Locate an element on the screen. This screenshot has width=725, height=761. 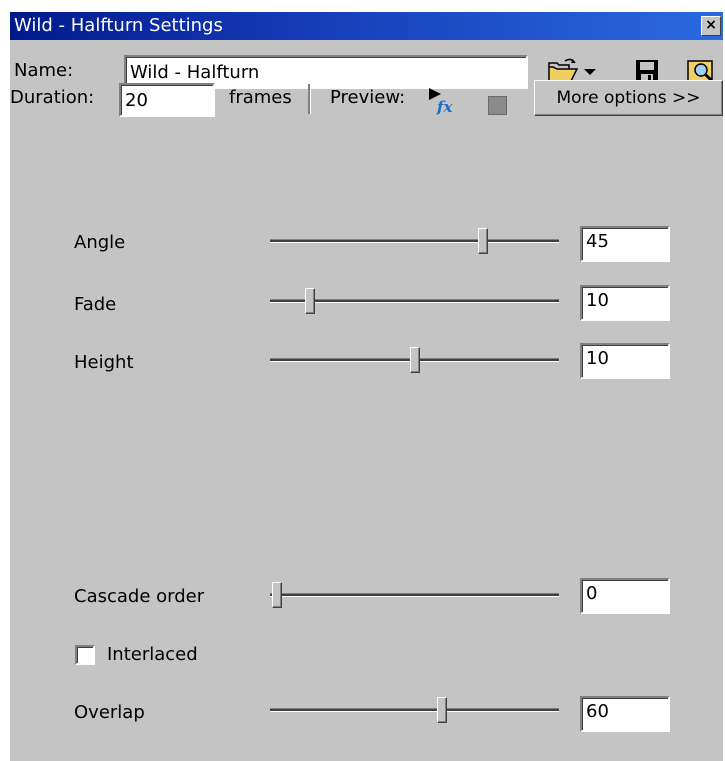
frames-unit-label: frames is located at coordinates (260, 97).